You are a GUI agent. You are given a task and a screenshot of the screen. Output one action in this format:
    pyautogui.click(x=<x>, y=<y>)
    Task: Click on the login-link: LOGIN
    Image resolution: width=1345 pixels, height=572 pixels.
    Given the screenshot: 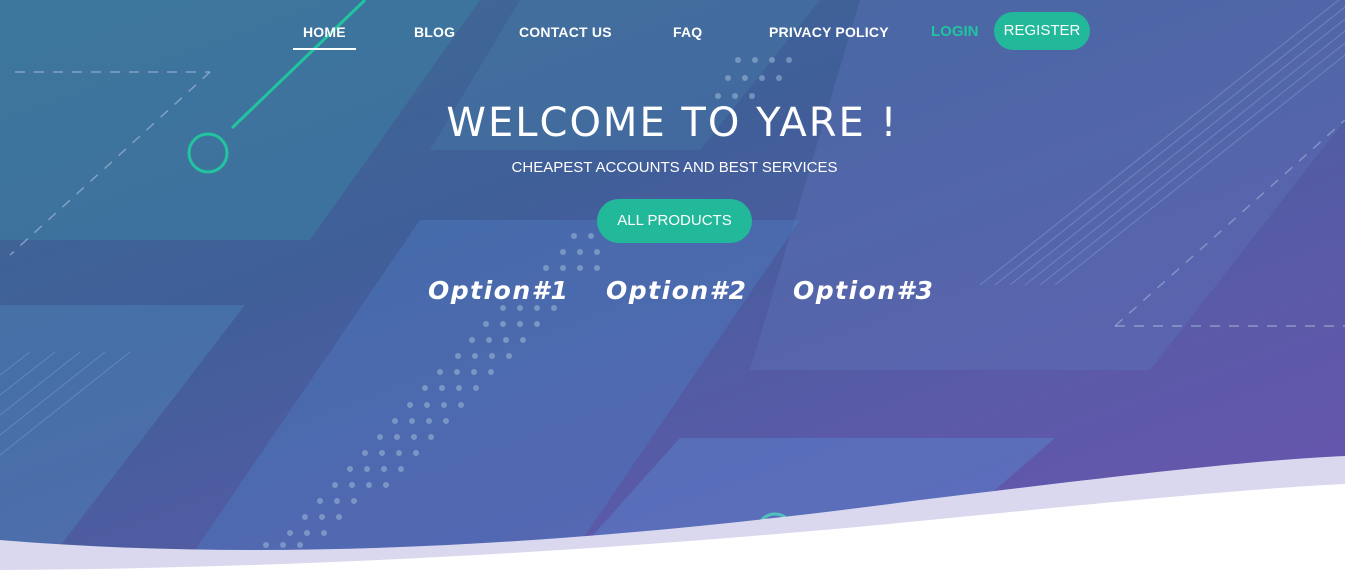 What is the action you would take?
    pyautogui.click(x=955, y=31)
    